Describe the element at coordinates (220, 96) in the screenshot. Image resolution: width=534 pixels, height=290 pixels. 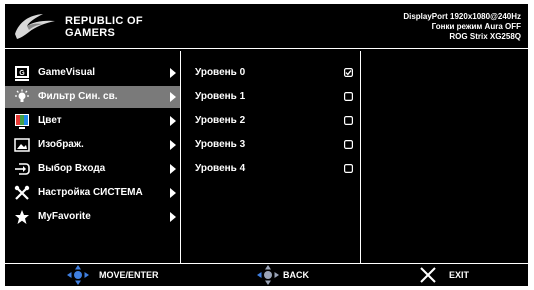
I see `option-label: Уровень 1` at that location.